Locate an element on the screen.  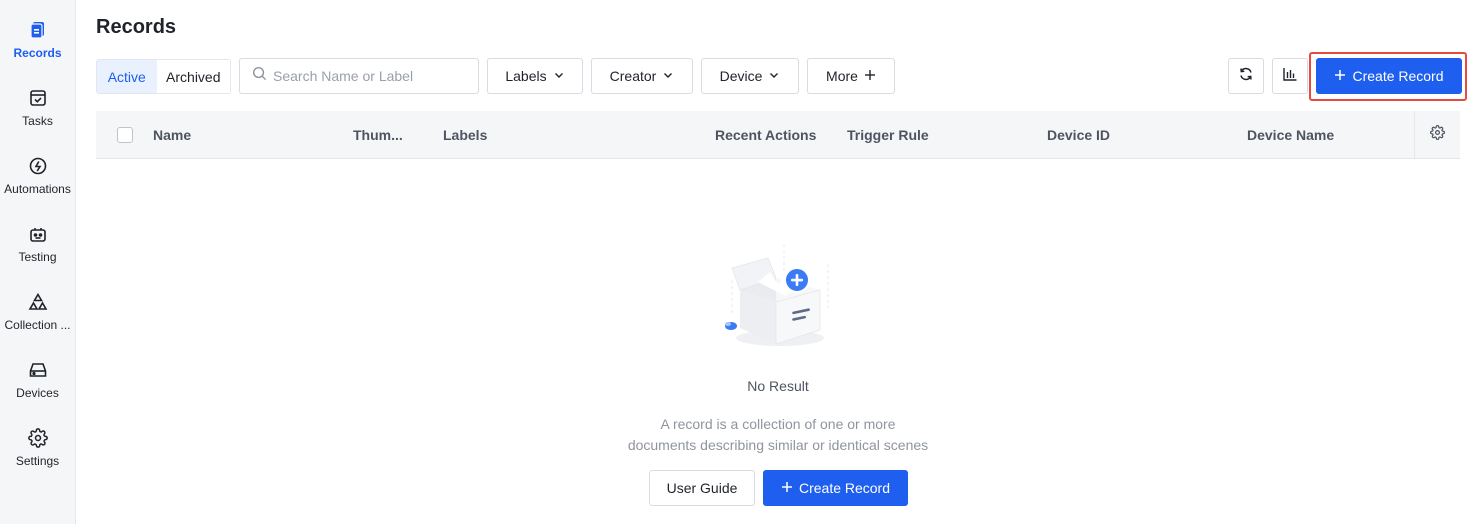
column-header-recent-actions: Recent Actions is located at coordinates (765, 135).